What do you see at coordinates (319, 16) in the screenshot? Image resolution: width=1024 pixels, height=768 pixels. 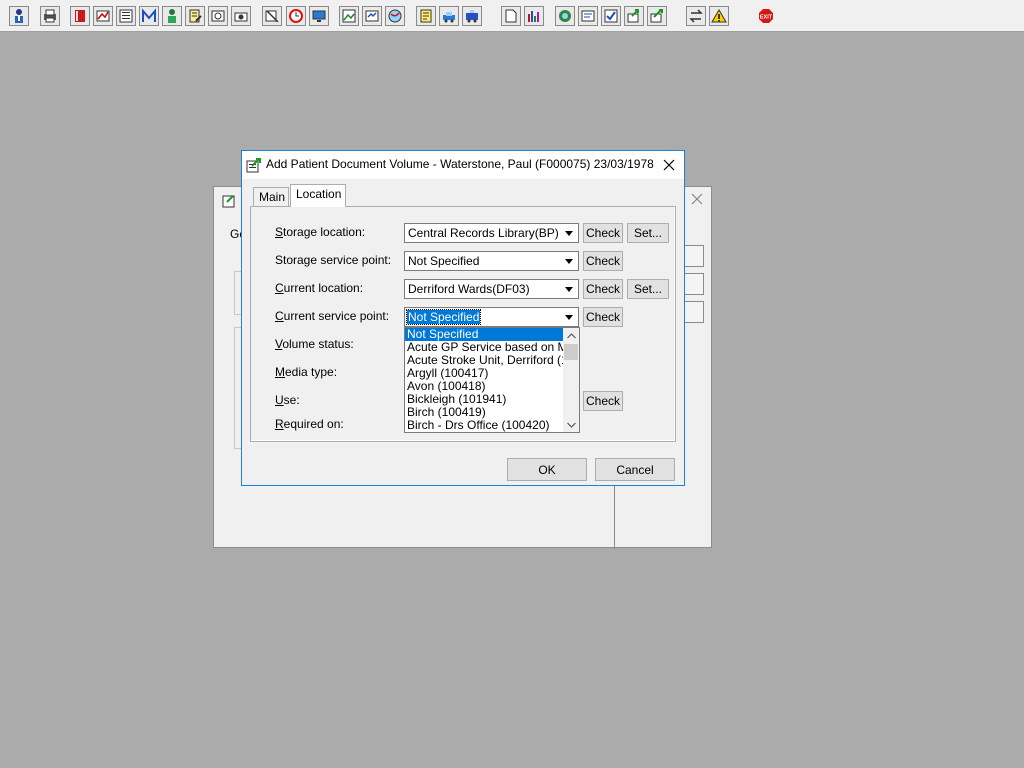 I see `monitor-icon` at bounding box center [319, 16].